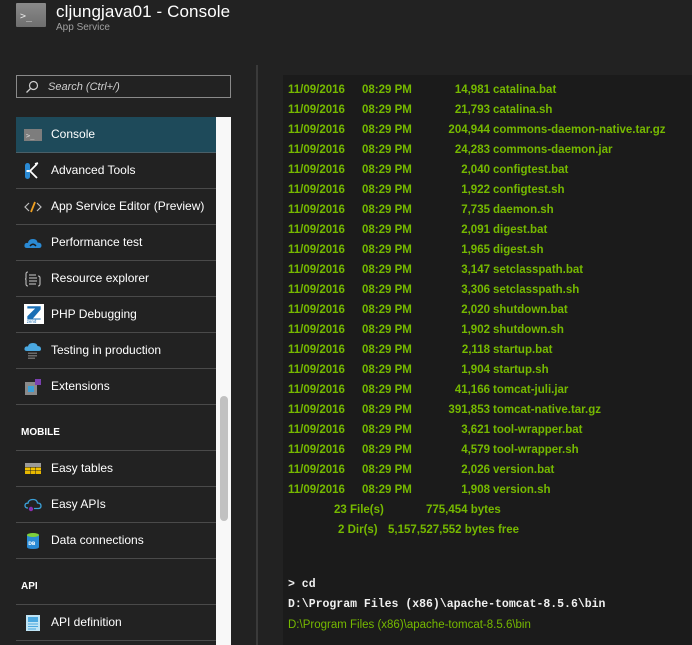 Image resolution: width=692 pixels, height=645 pixels. Describe the element at coordinates (547, 410) in the screenshot. I see `file-name: tomcat-native.tar.gz` at that location.